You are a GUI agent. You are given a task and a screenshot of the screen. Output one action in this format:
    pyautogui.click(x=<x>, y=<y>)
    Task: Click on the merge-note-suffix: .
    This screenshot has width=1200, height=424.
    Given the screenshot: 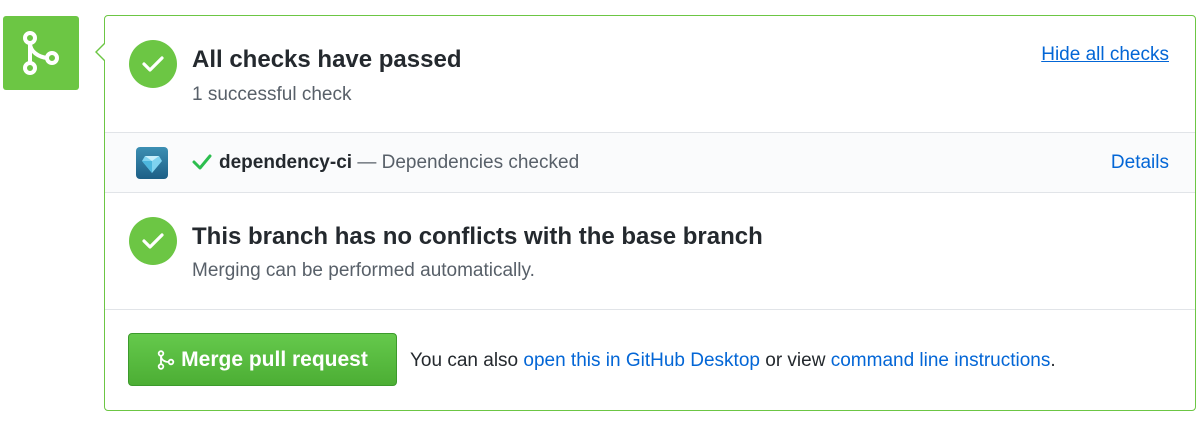 What is the action you would take?
    pyautogui.click(x=1053, y=360)
    